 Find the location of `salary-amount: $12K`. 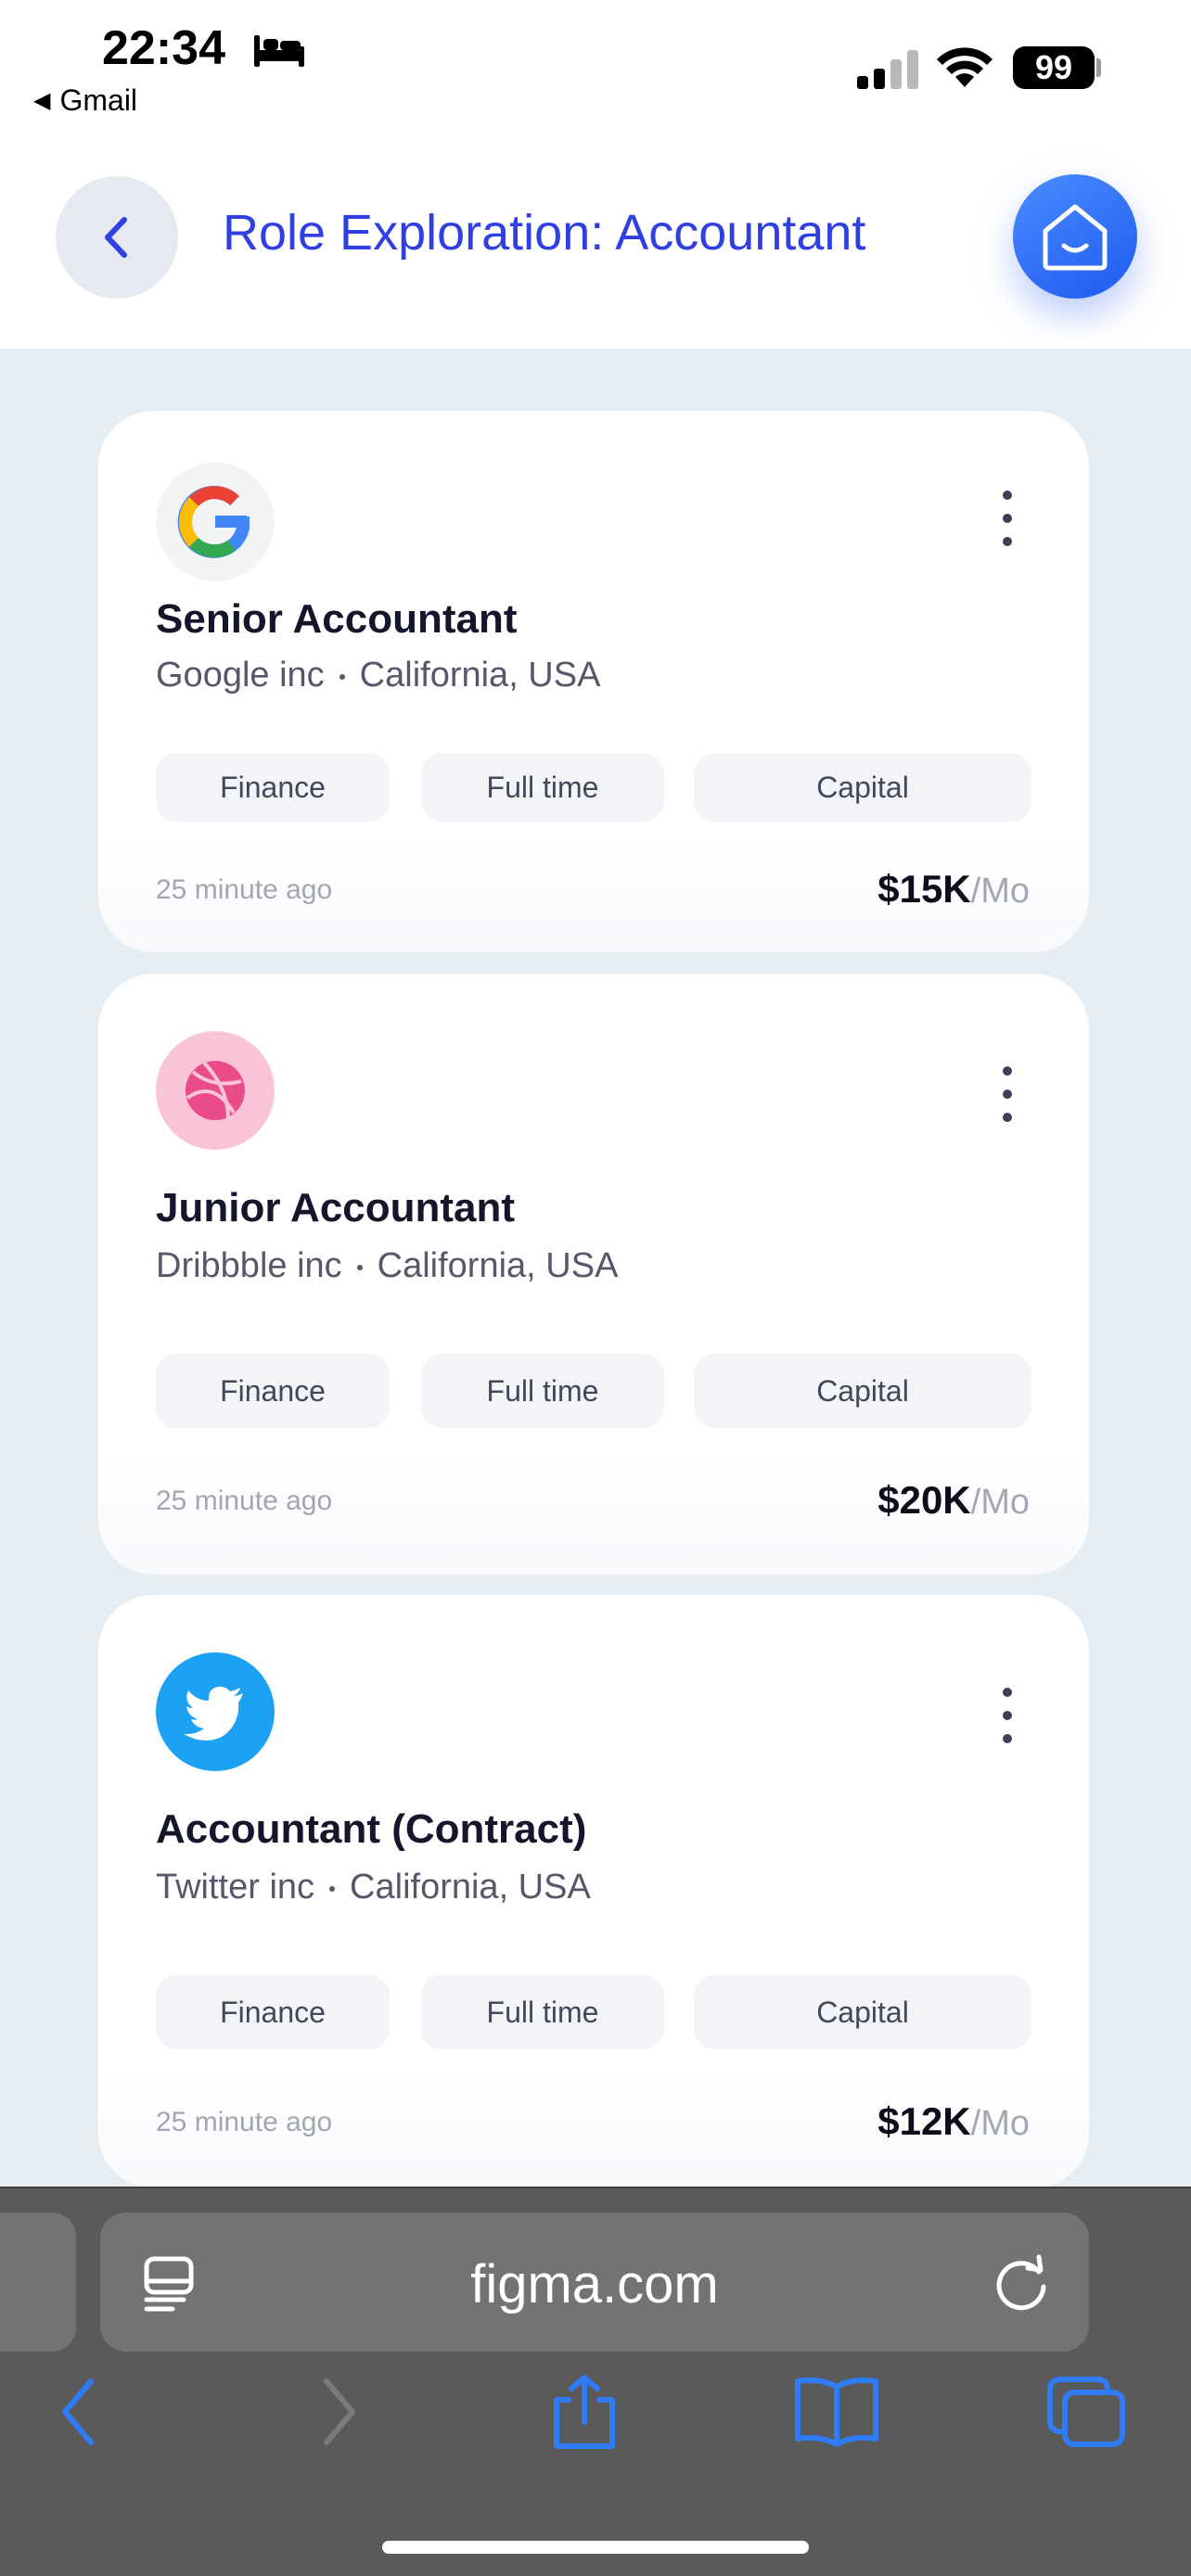

salary-amount: $12K is located at coordinates (924, 2121).